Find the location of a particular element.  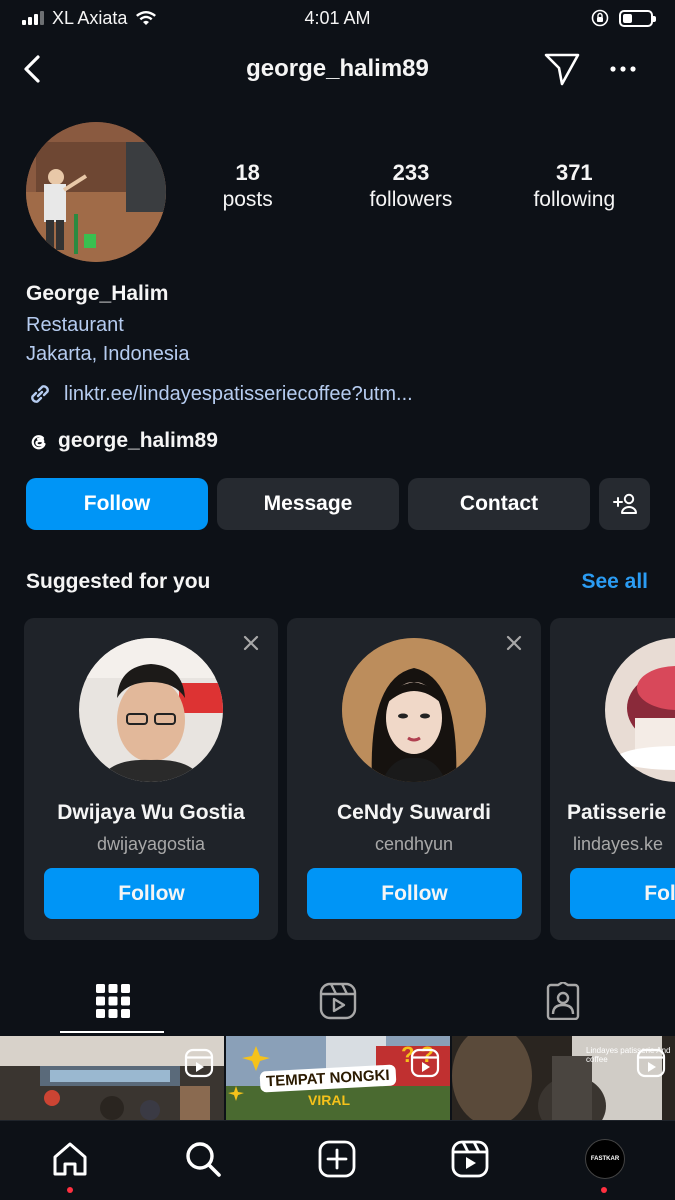

nav-profile: FASTKAR is located at coordinates (605, 1159).